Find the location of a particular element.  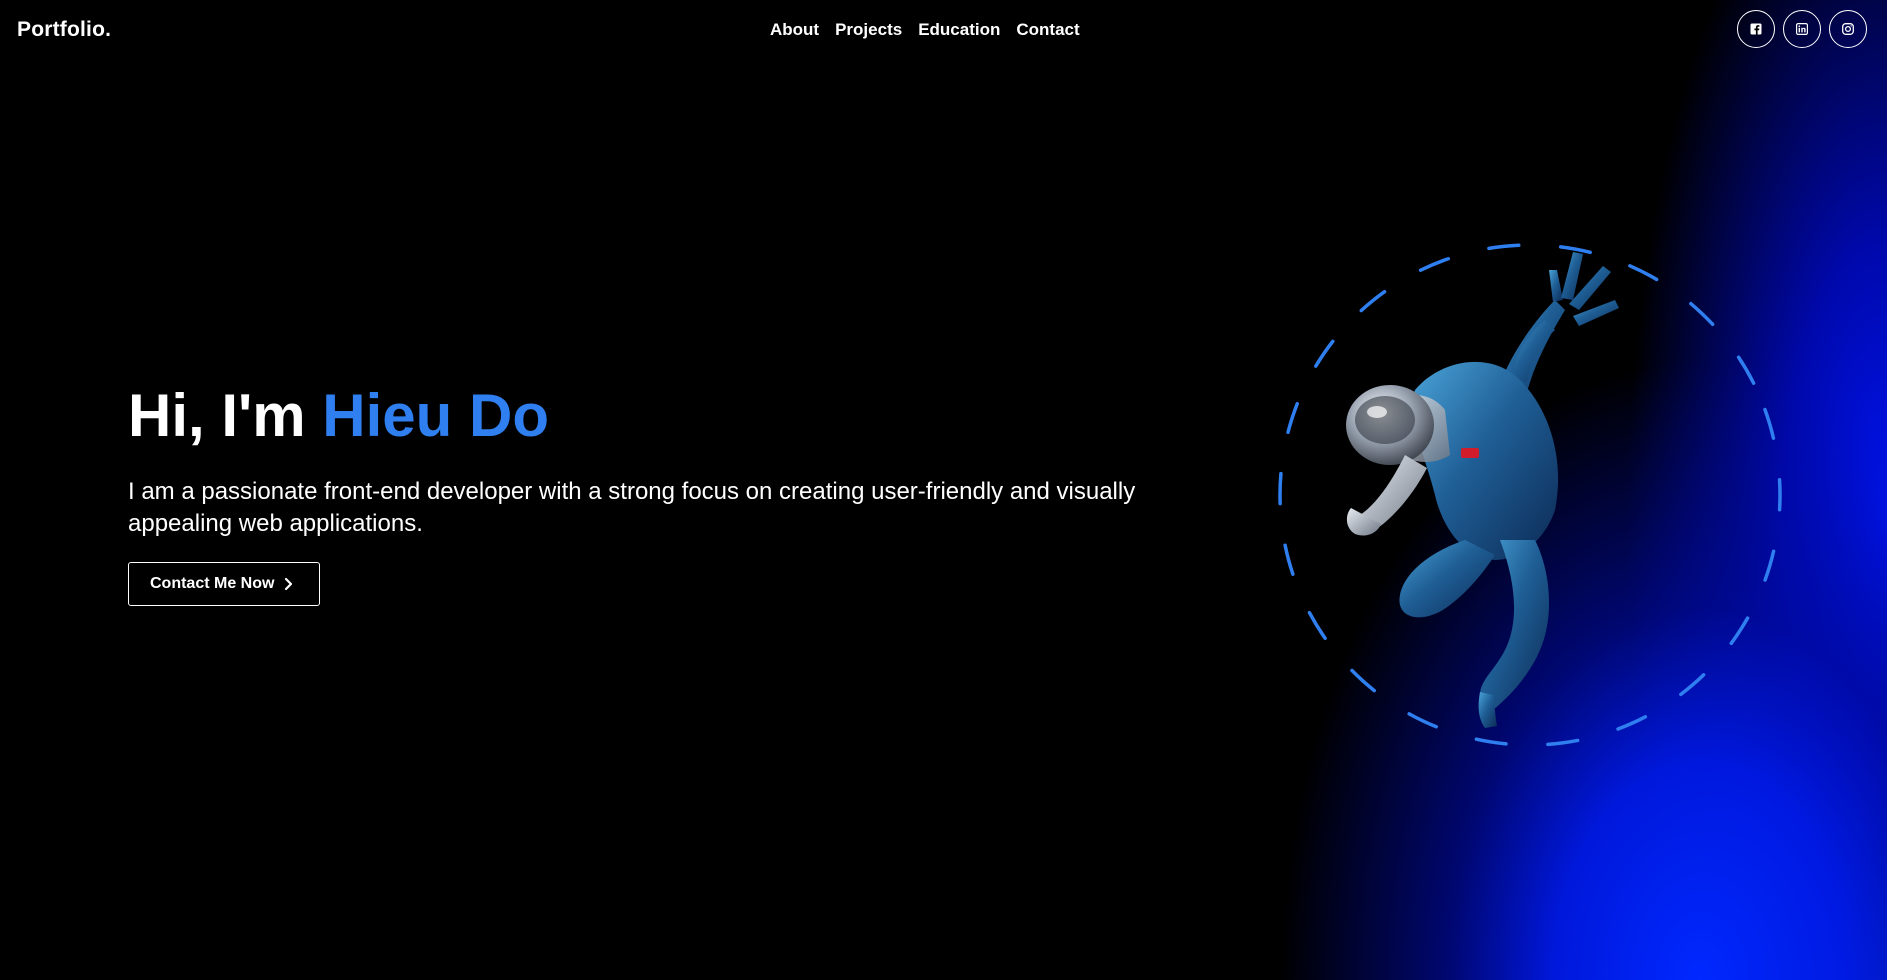

facebook-icon is located at coordinates (1756, 29).